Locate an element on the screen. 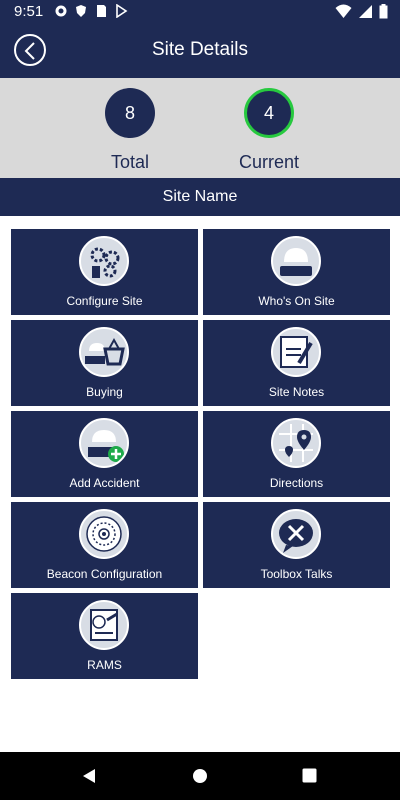 The height and width of the screenshot is (800, 400). tile-label: Directions is located at coordinates (296, 483).